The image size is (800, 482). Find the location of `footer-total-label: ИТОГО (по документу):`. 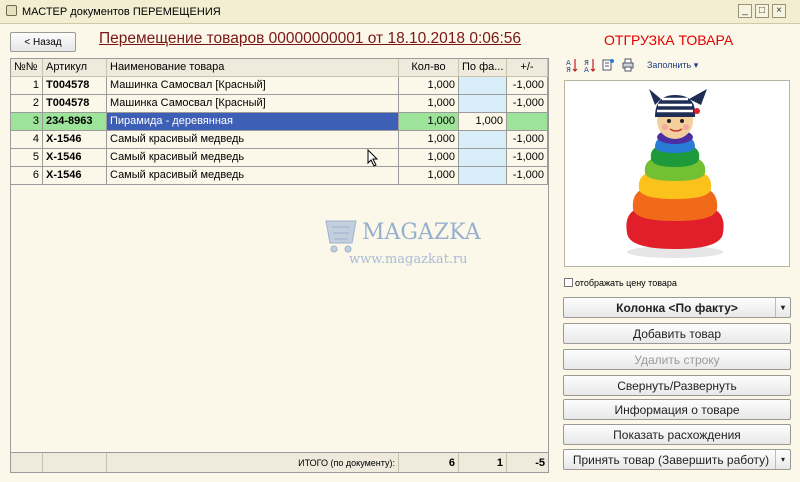

footer-total-label: ИТОГО (по документу): is located at coordinates (253, 462).